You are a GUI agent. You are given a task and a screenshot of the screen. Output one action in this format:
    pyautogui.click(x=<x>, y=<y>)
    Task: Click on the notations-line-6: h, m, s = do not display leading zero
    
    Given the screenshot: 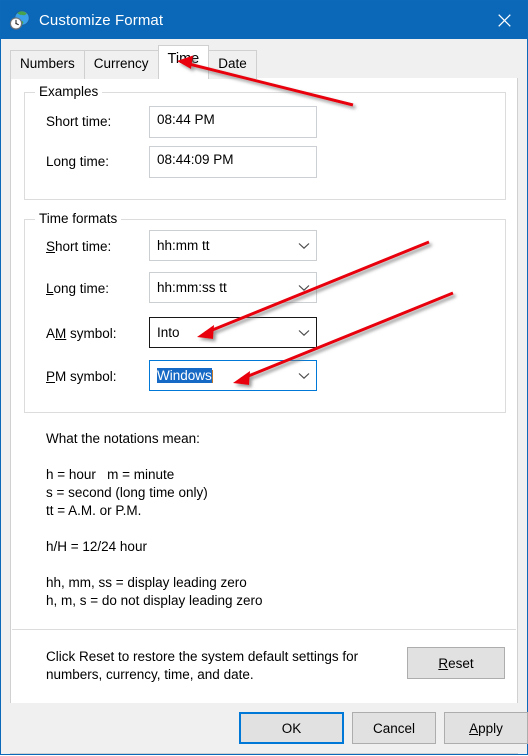 What is the action you would take?
    pyautogui.click(x=154, y=600)
    